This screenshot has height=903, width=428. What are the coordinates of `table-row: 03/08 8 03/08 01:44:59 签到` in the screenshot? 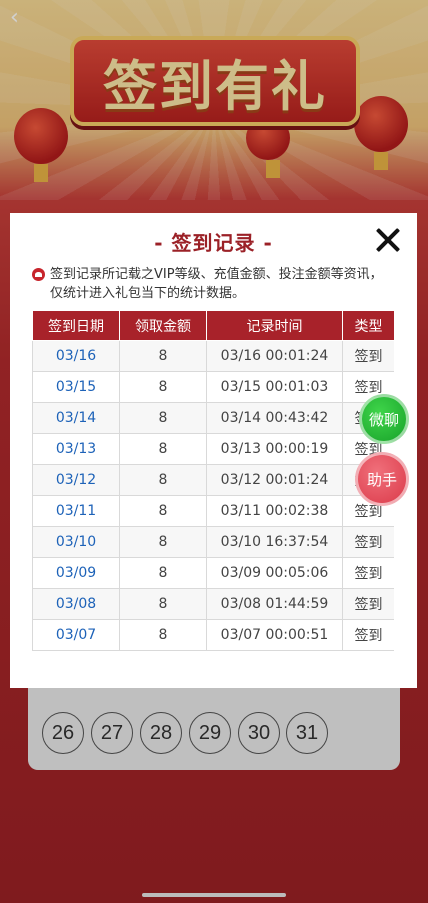 It's located at (213, 604).